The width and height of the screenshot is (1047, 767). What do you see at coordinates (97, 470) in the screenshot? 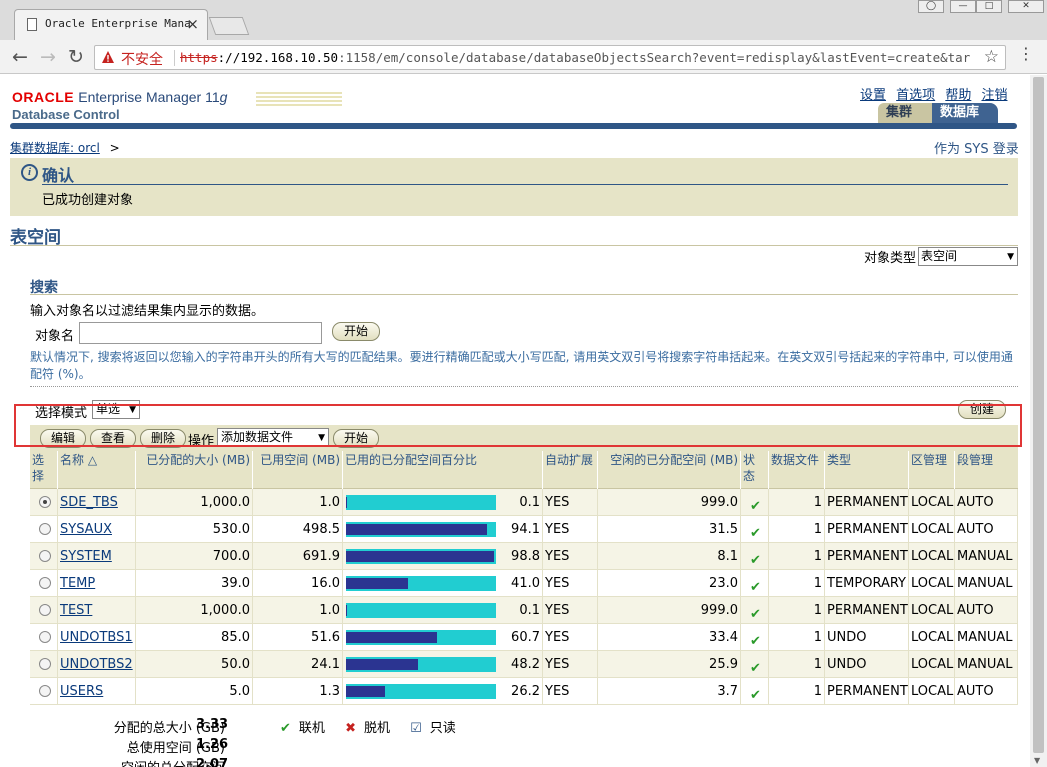
I see `col-name: 名称 △` at bounding box center [97, 470].